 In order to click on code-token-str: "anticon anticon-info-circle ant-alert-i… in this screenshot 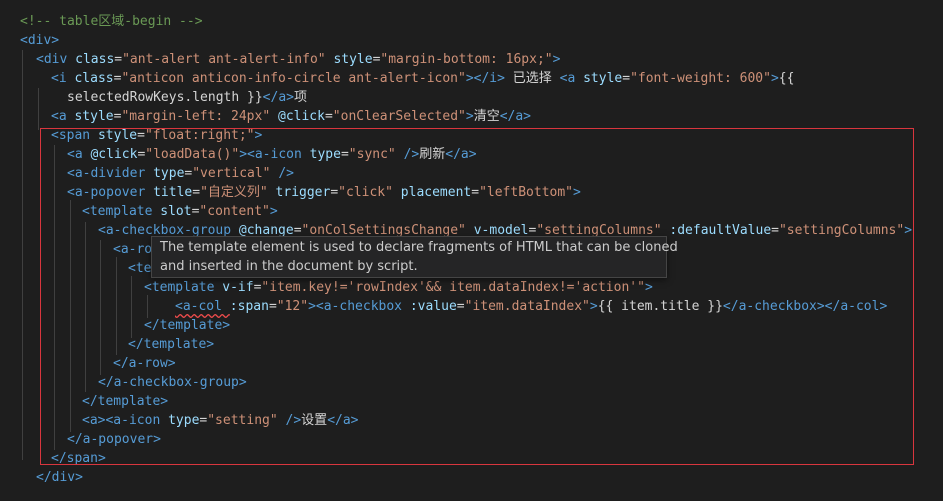, I will do `click(293, 78)`.